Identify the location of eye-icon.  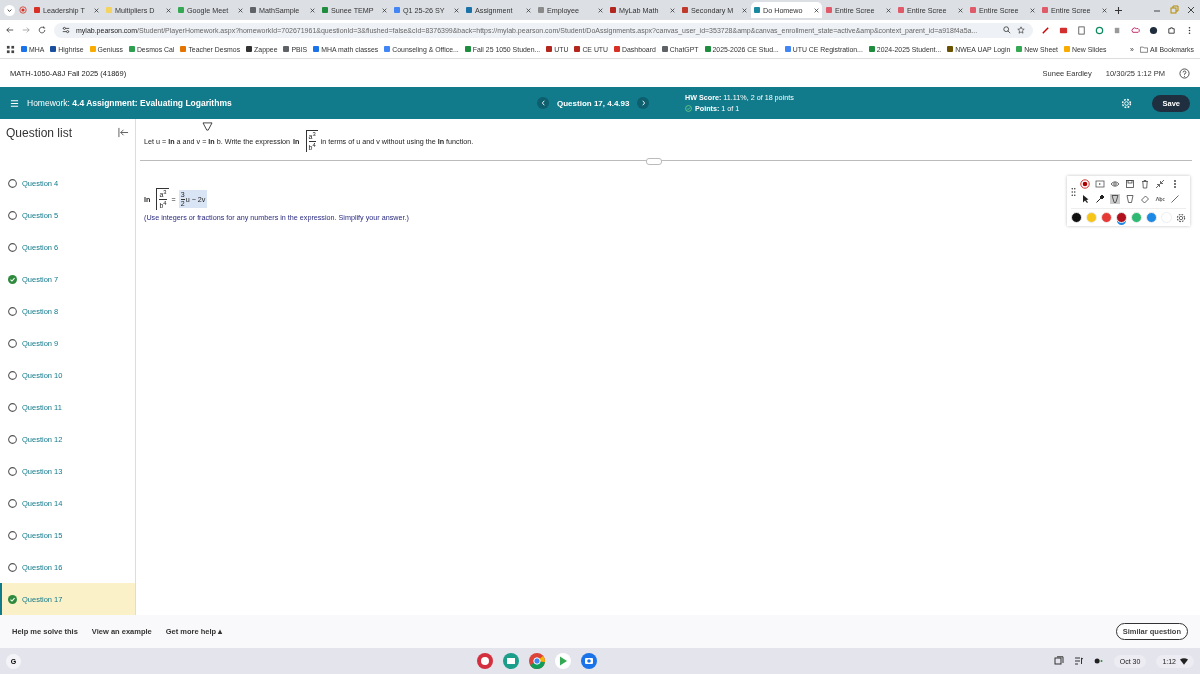
(1115, 184).